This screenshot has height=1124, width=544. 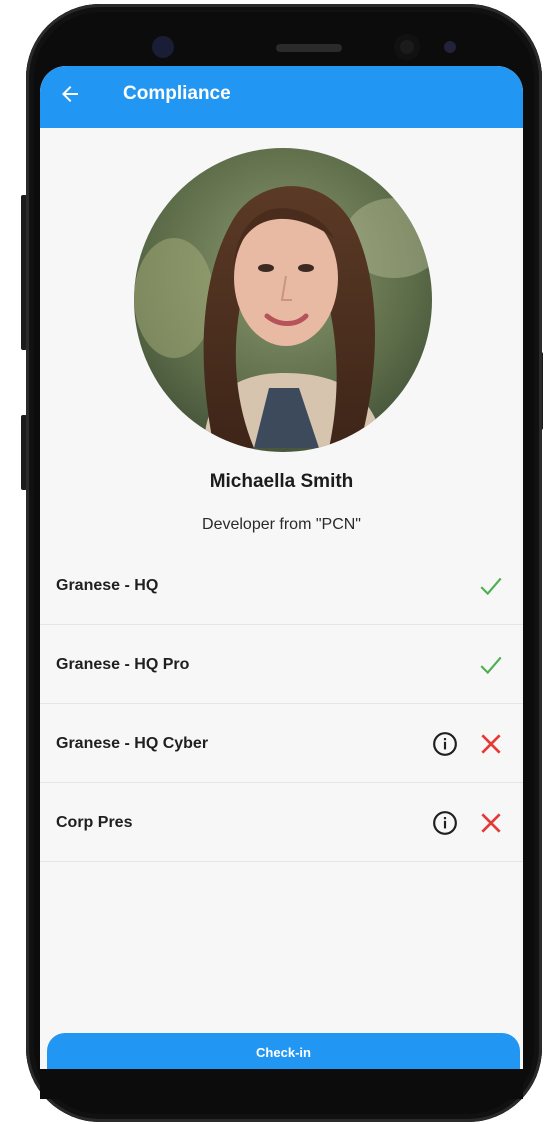 What do you see at coordinates (132, 743) in the screenshot?
I see `item-label: Granese - HQ Cyber` at bounding box center [132, 743].